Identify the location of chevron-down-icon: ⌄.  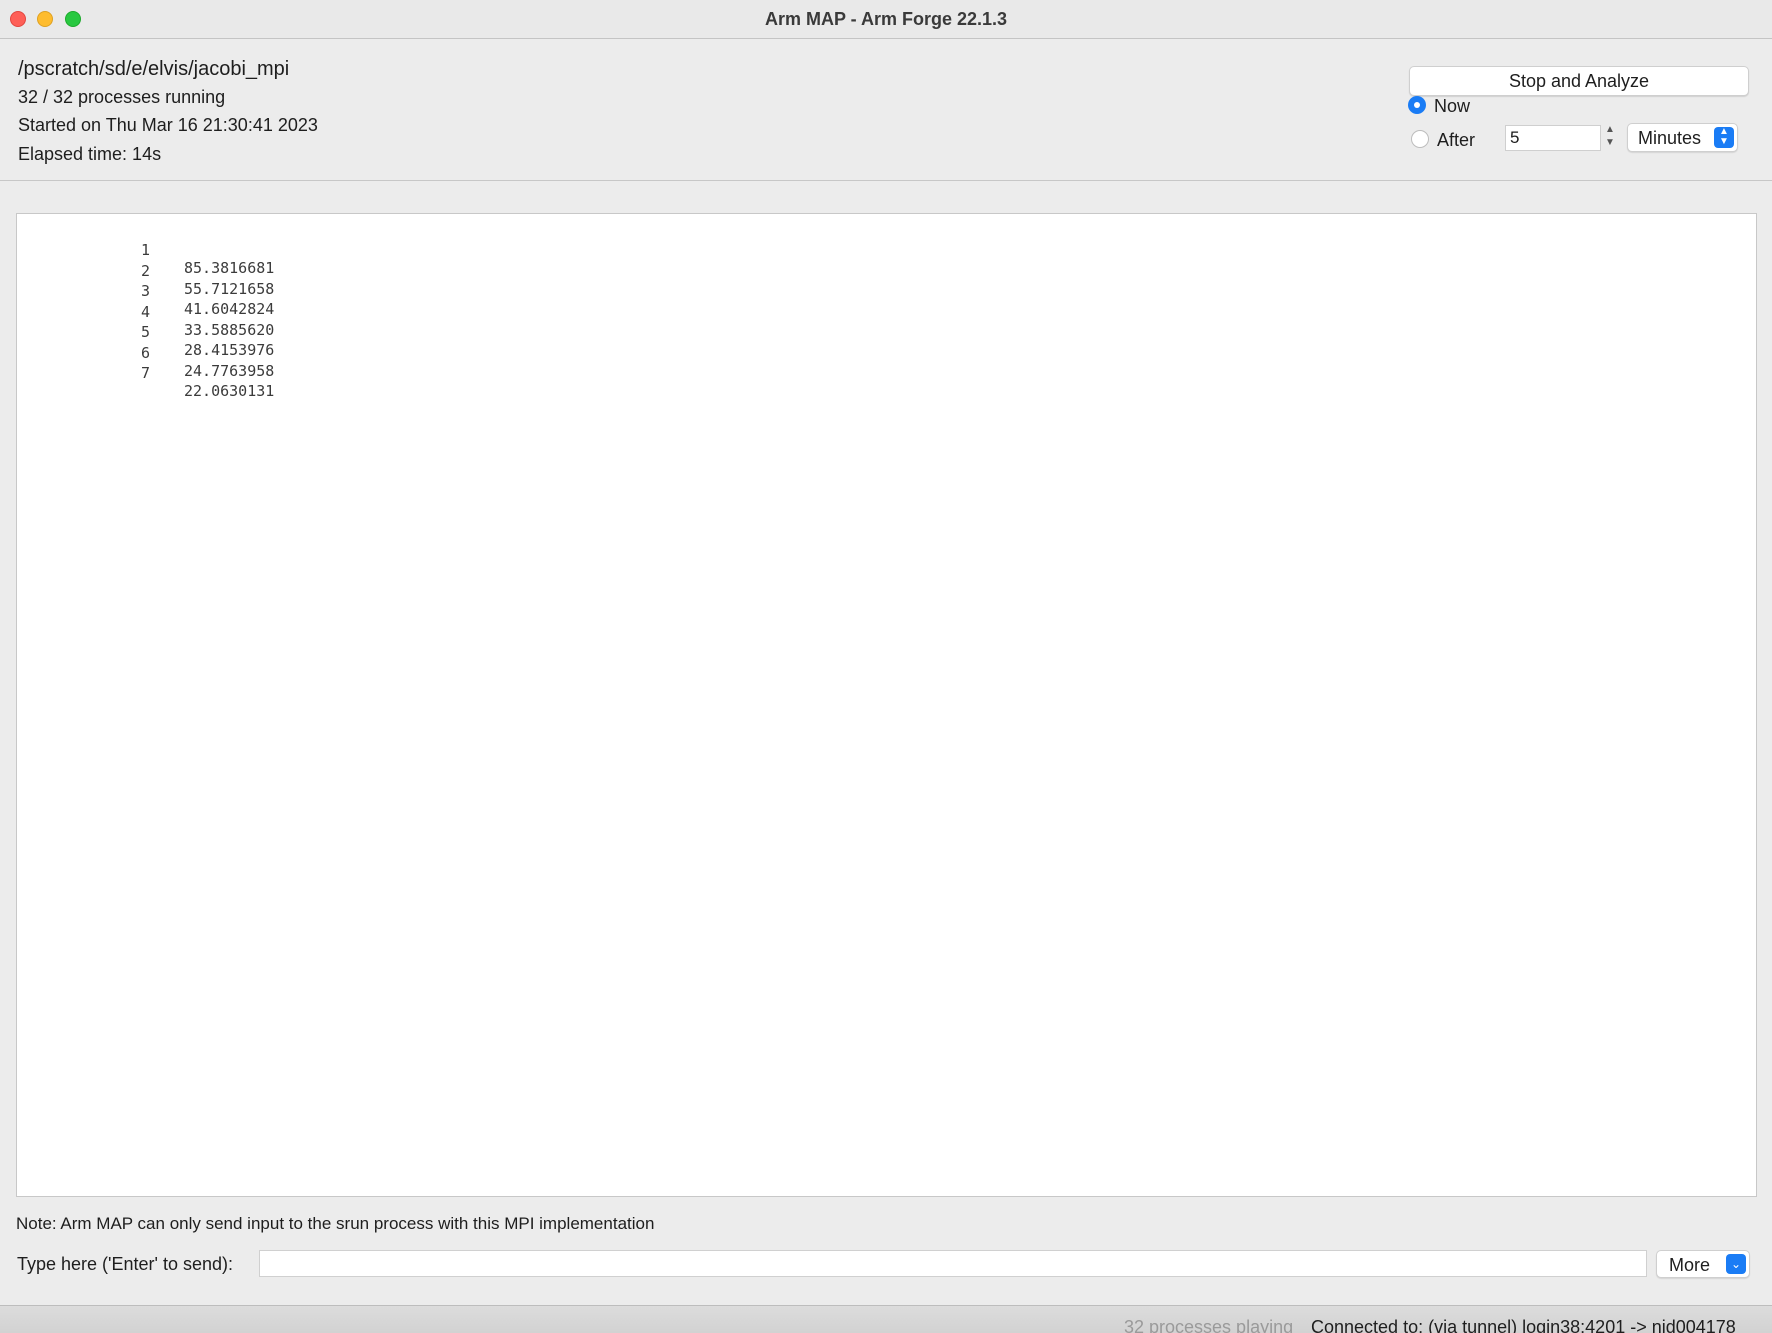
(1736, 1264).